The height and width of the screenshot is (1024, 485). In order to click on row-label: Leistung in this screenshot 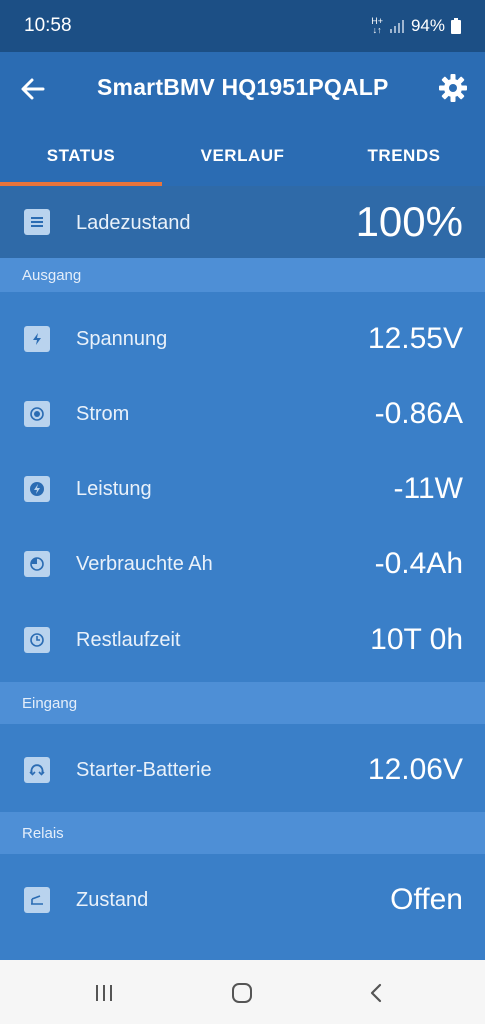, I will do `click(114, 489)`.